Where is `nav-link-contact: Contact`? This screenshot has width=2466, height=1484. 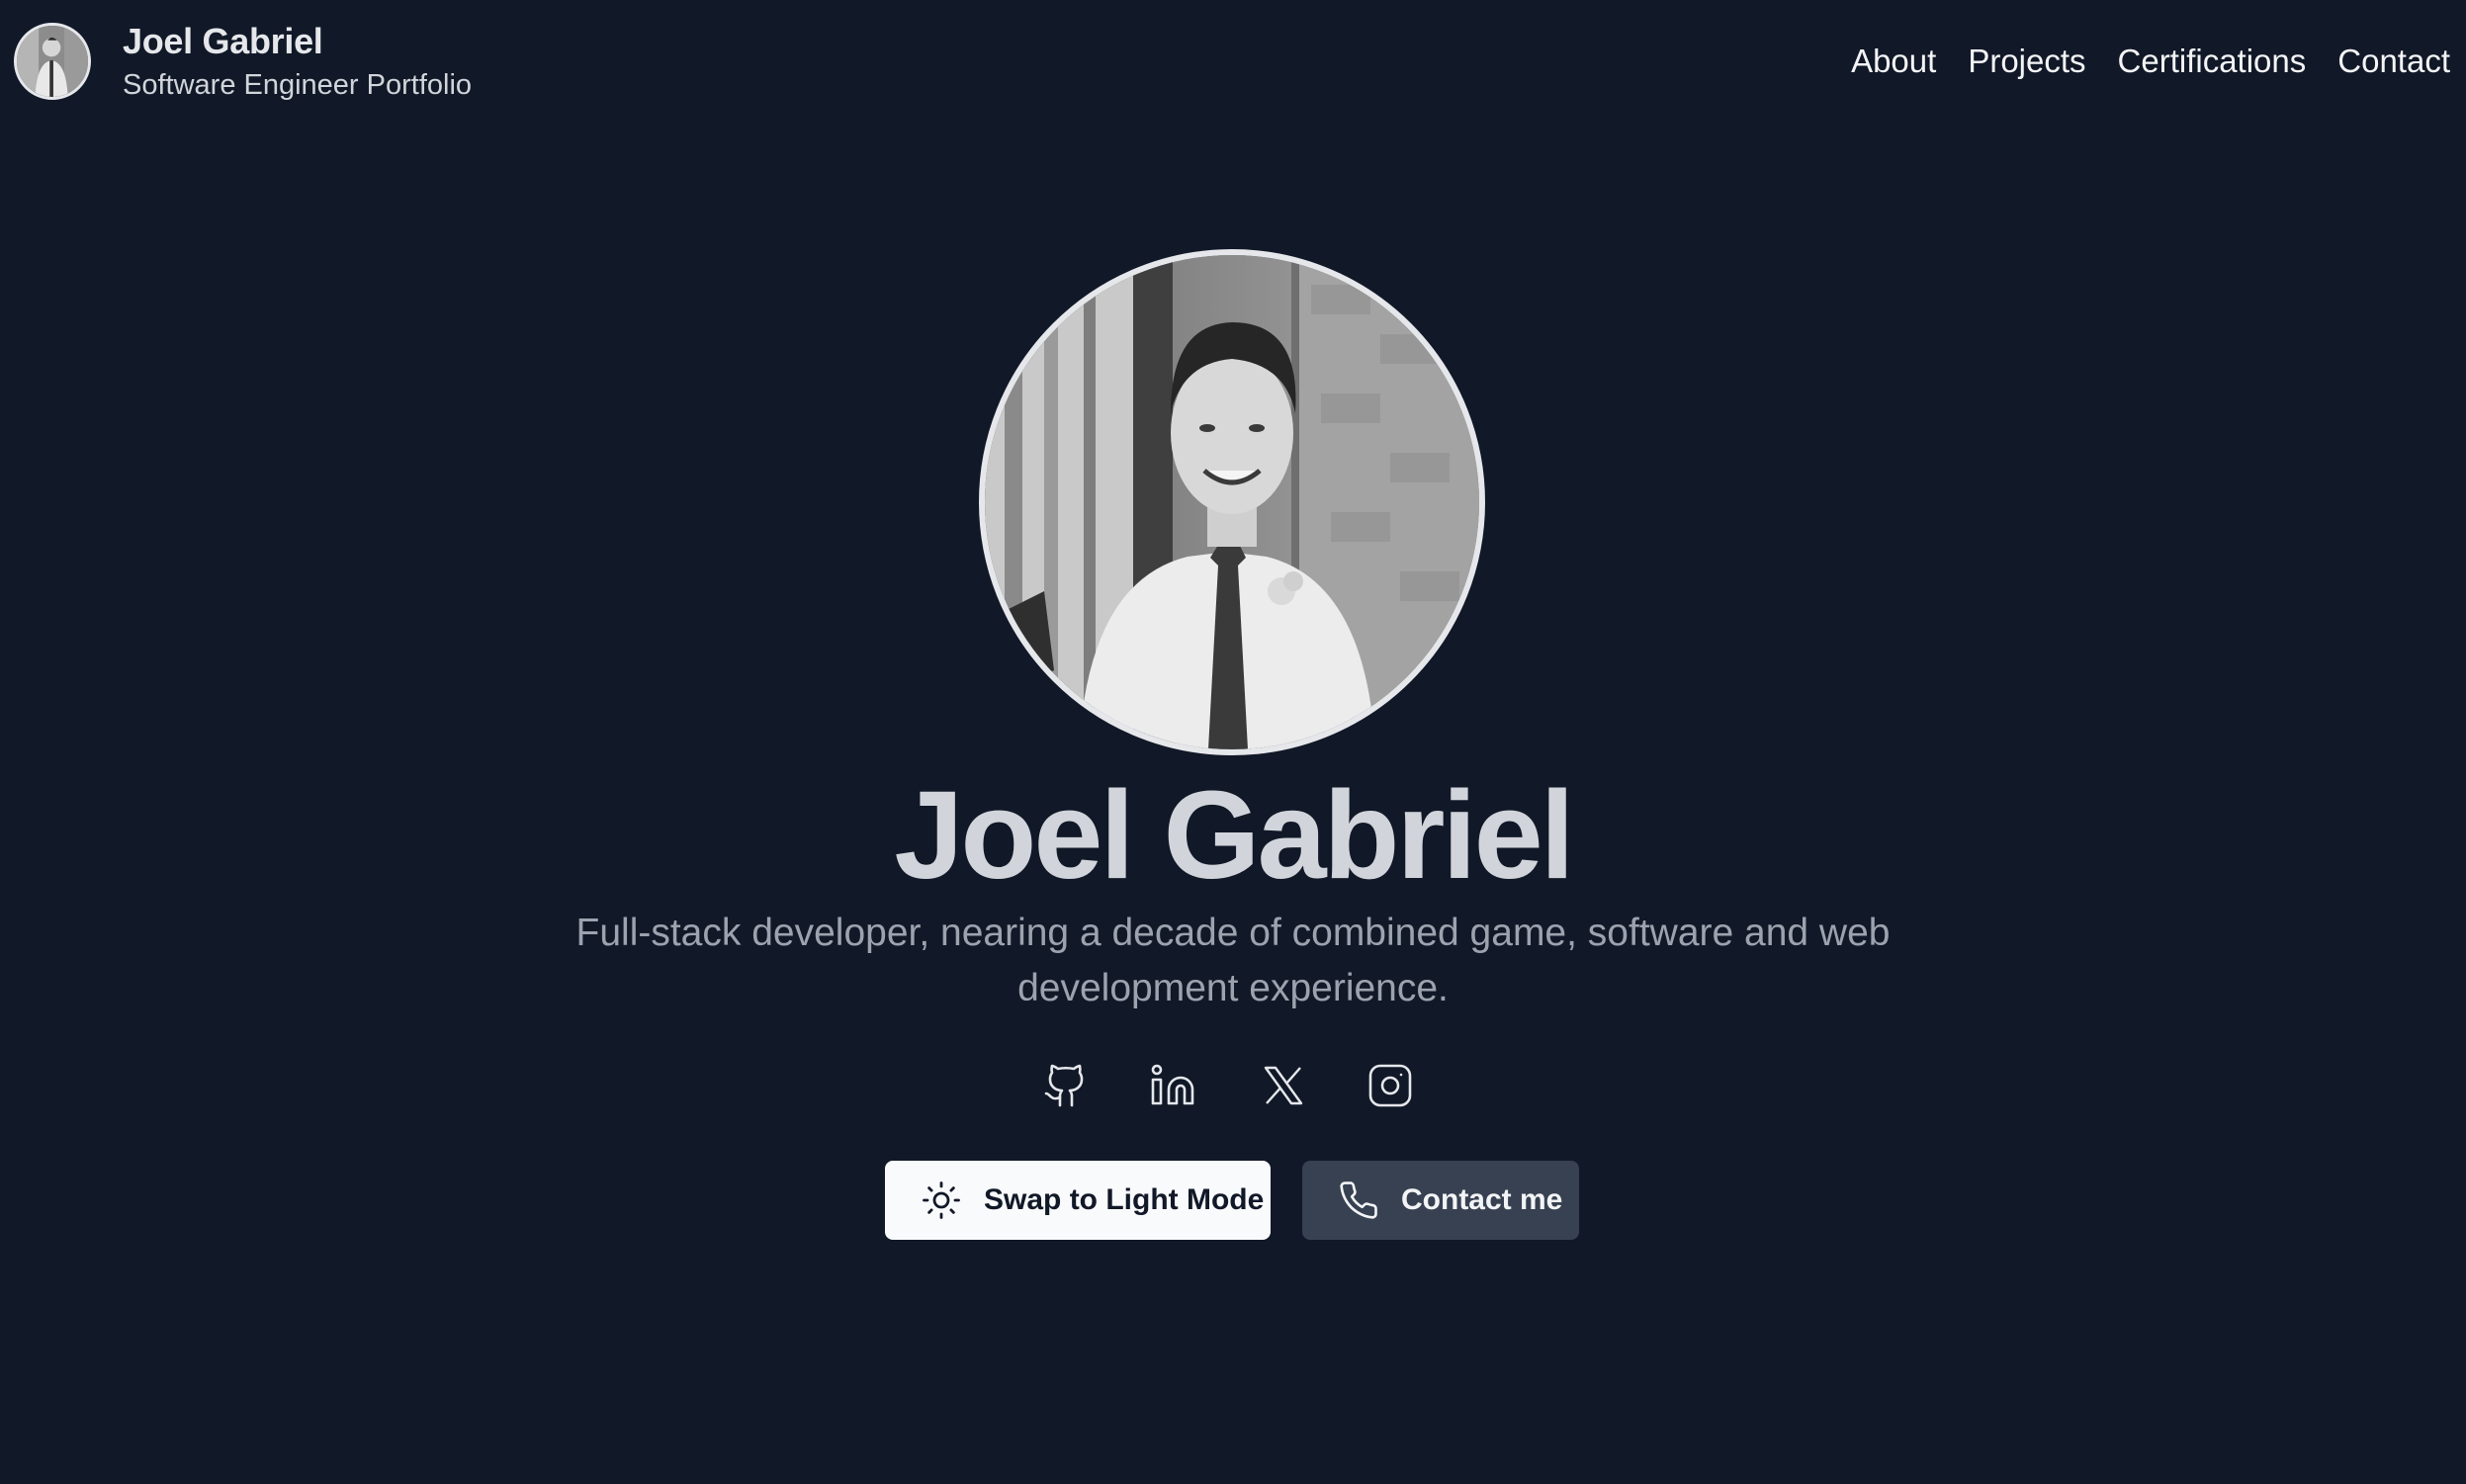 nav-link-contact: Contact is located at coordinates (2393, 62).